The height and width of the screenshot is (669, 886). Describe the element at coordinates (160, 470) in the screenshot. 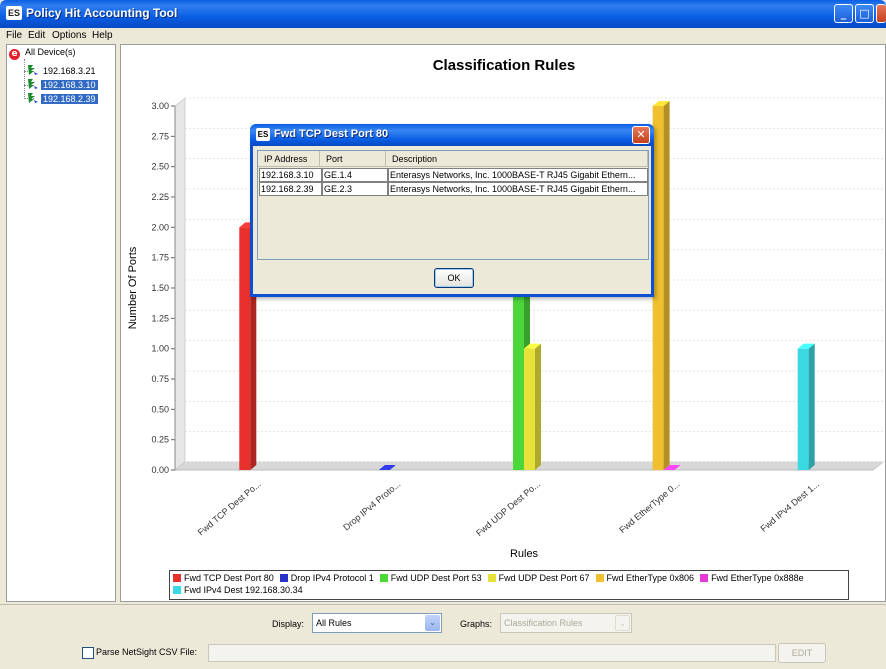

I see `y-tick-label: 0.00` at that location.